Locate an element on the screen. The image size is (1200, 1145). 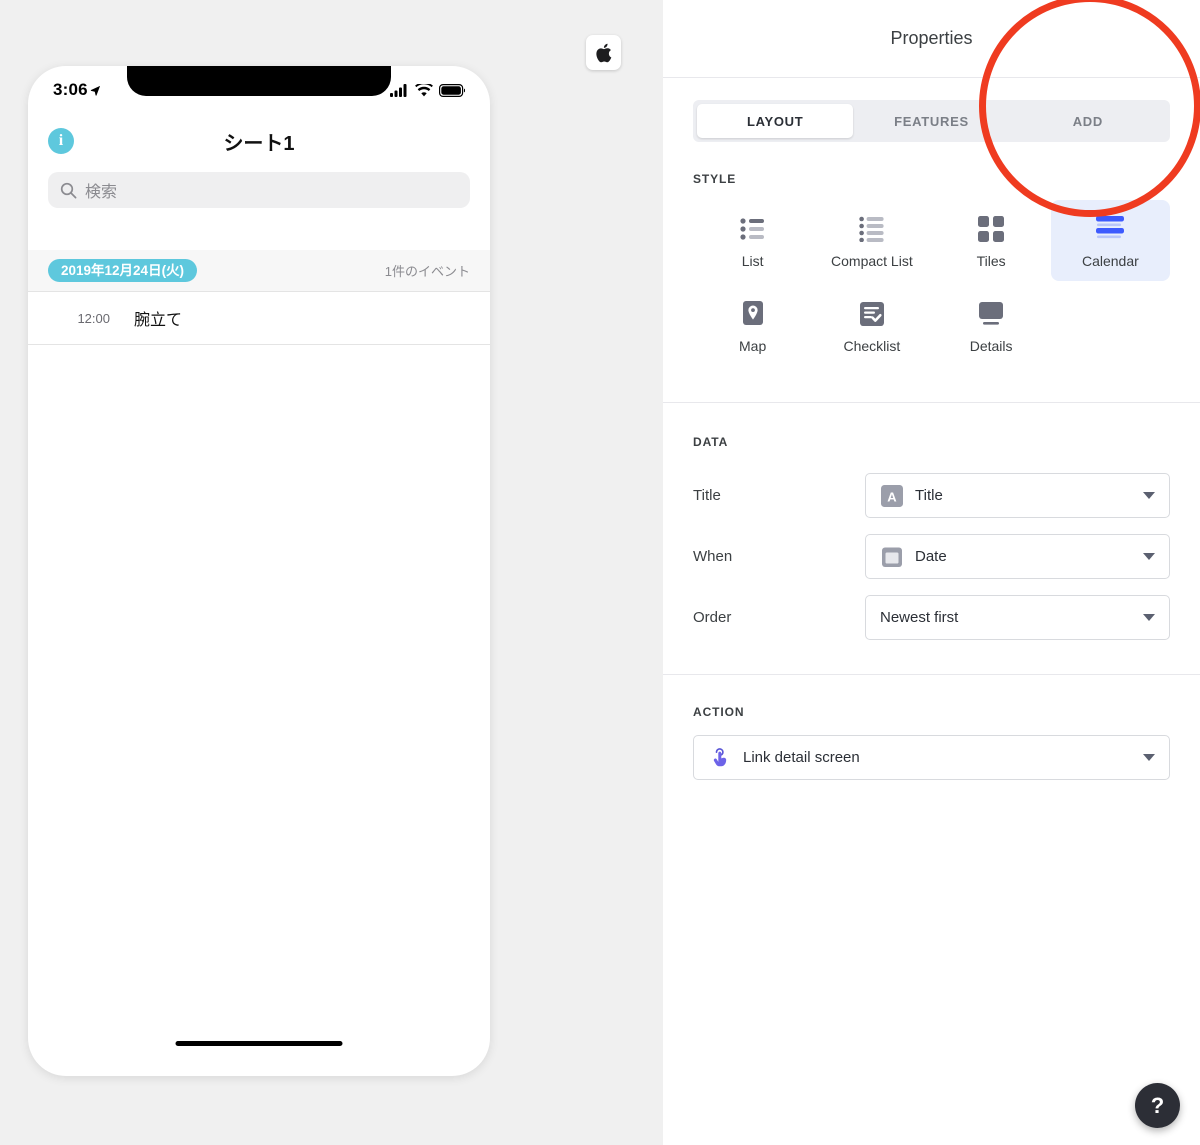
page-title: Properties is located at coordinates (931, 38).